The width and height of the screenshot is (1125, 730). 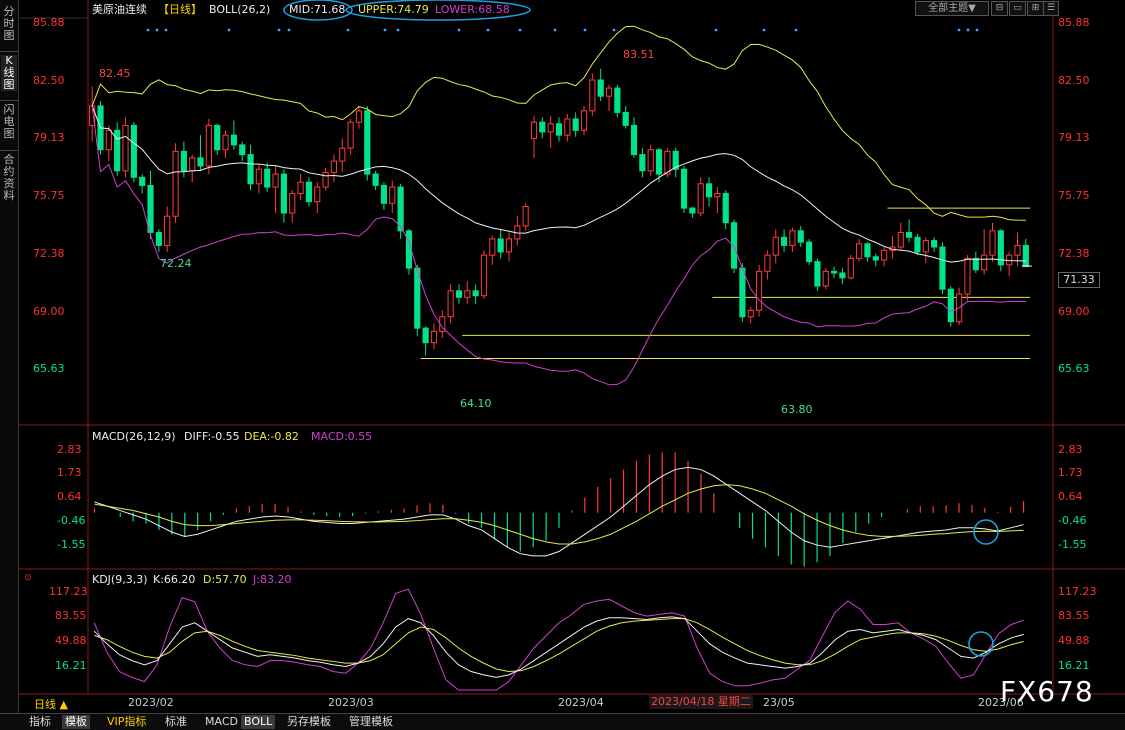 What do you see at coordinates (1074, 640) in the screenshot?
I see `kdj-tick-right: 49.88` at bounding box center [1074, 640].